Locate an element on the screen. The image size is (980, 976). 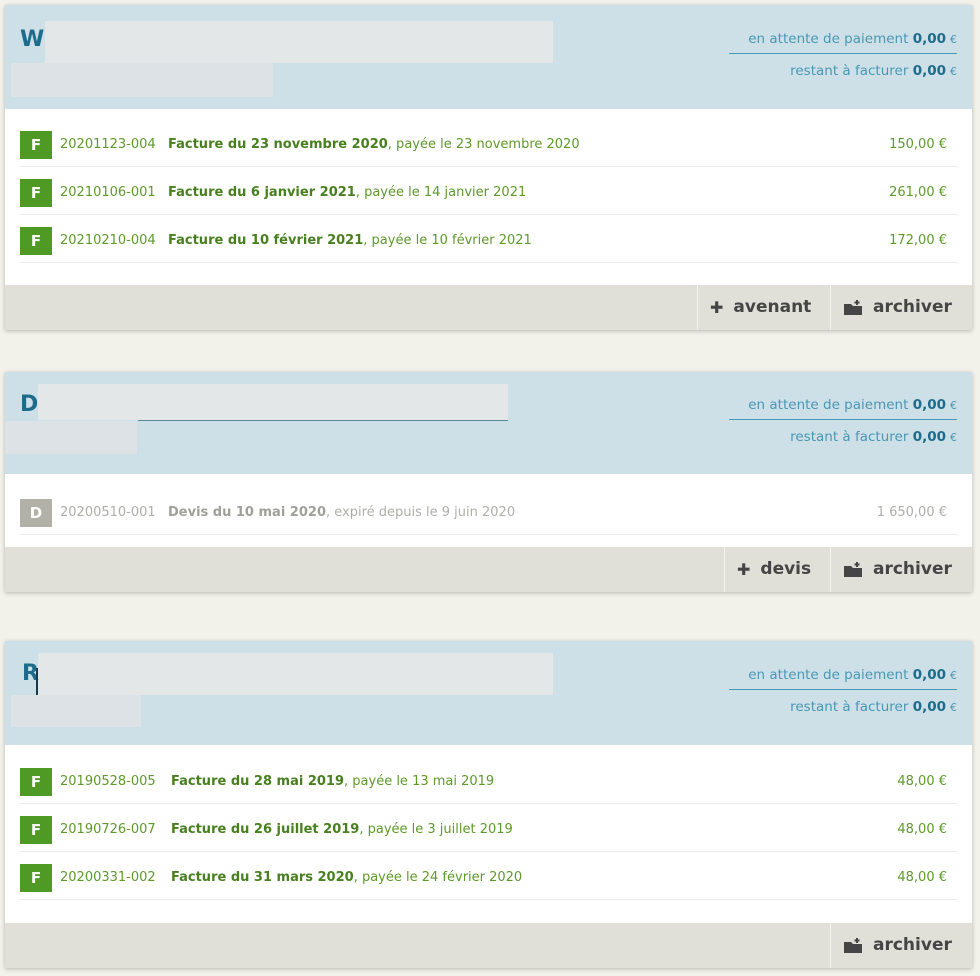
document-amount: 172,00 € is located at coordinates (918, 240).